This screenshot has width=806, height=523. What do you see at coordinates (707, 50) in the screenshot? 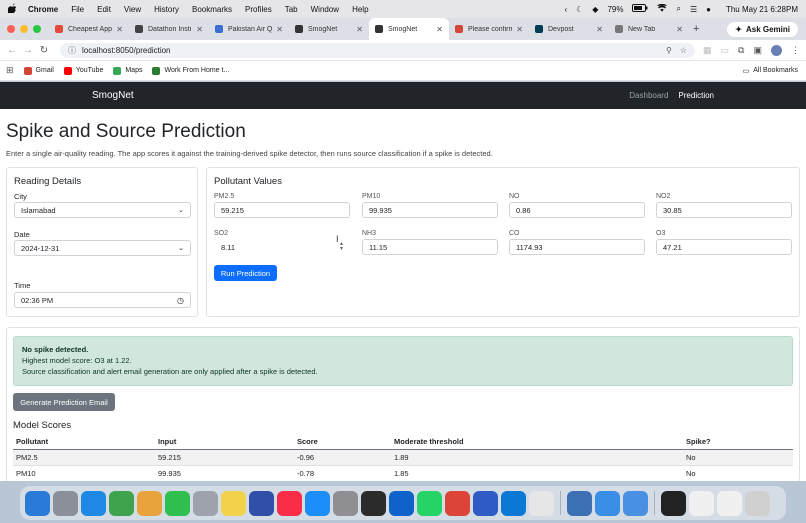
I see `extension-icon-1: ▦` at bounding box center [707, 50].